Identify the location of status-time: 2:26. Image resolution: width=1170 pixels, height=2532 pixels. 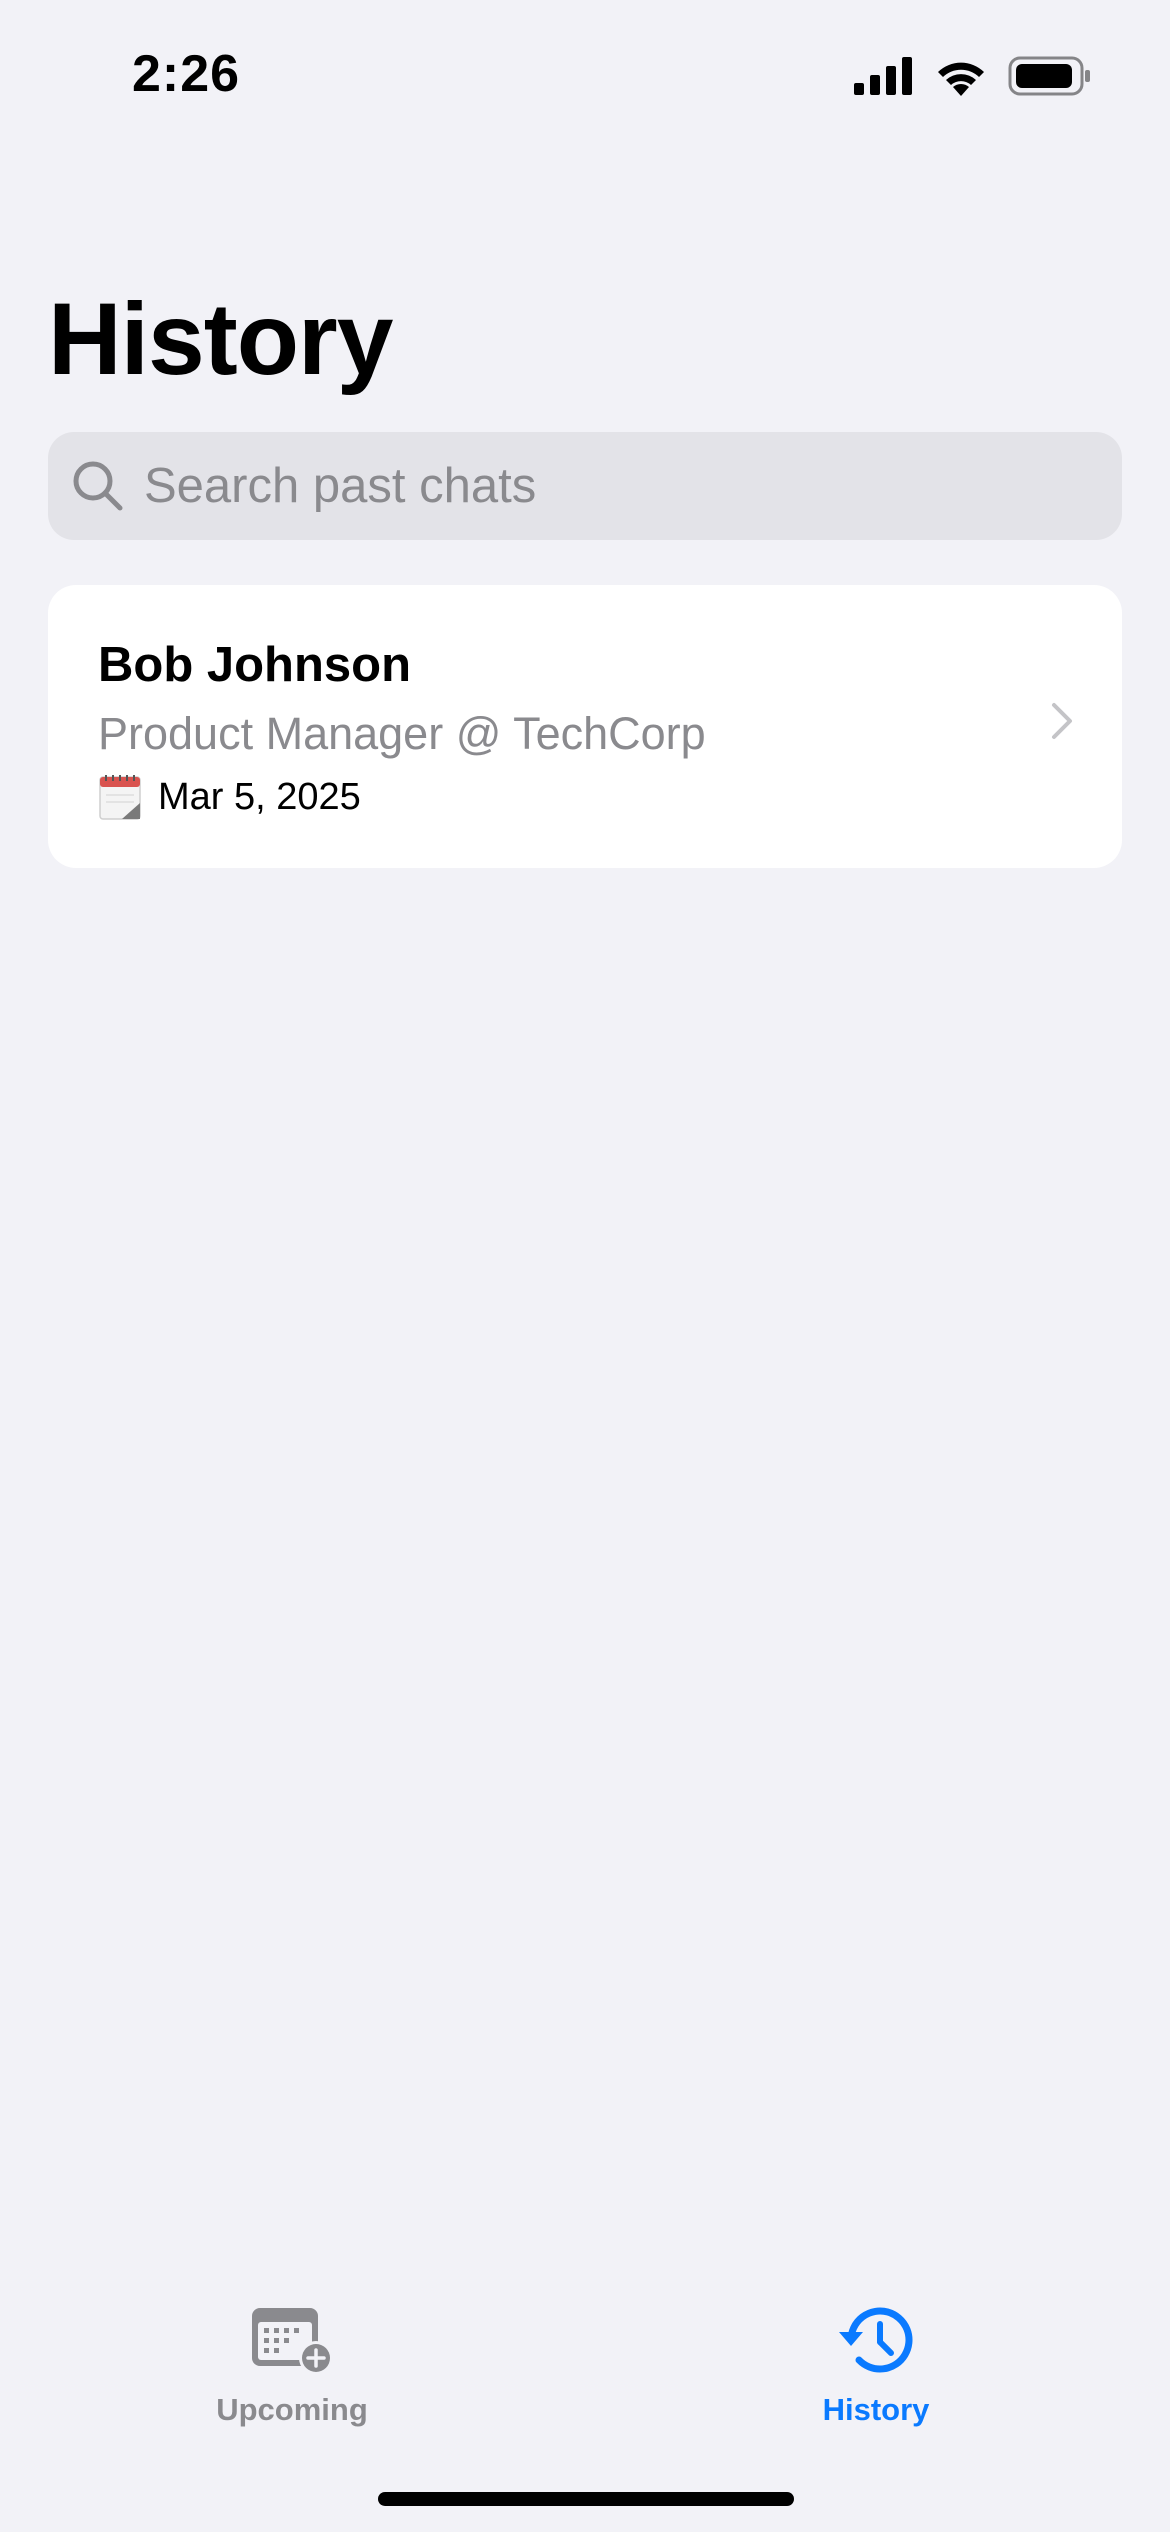
(186, 74).